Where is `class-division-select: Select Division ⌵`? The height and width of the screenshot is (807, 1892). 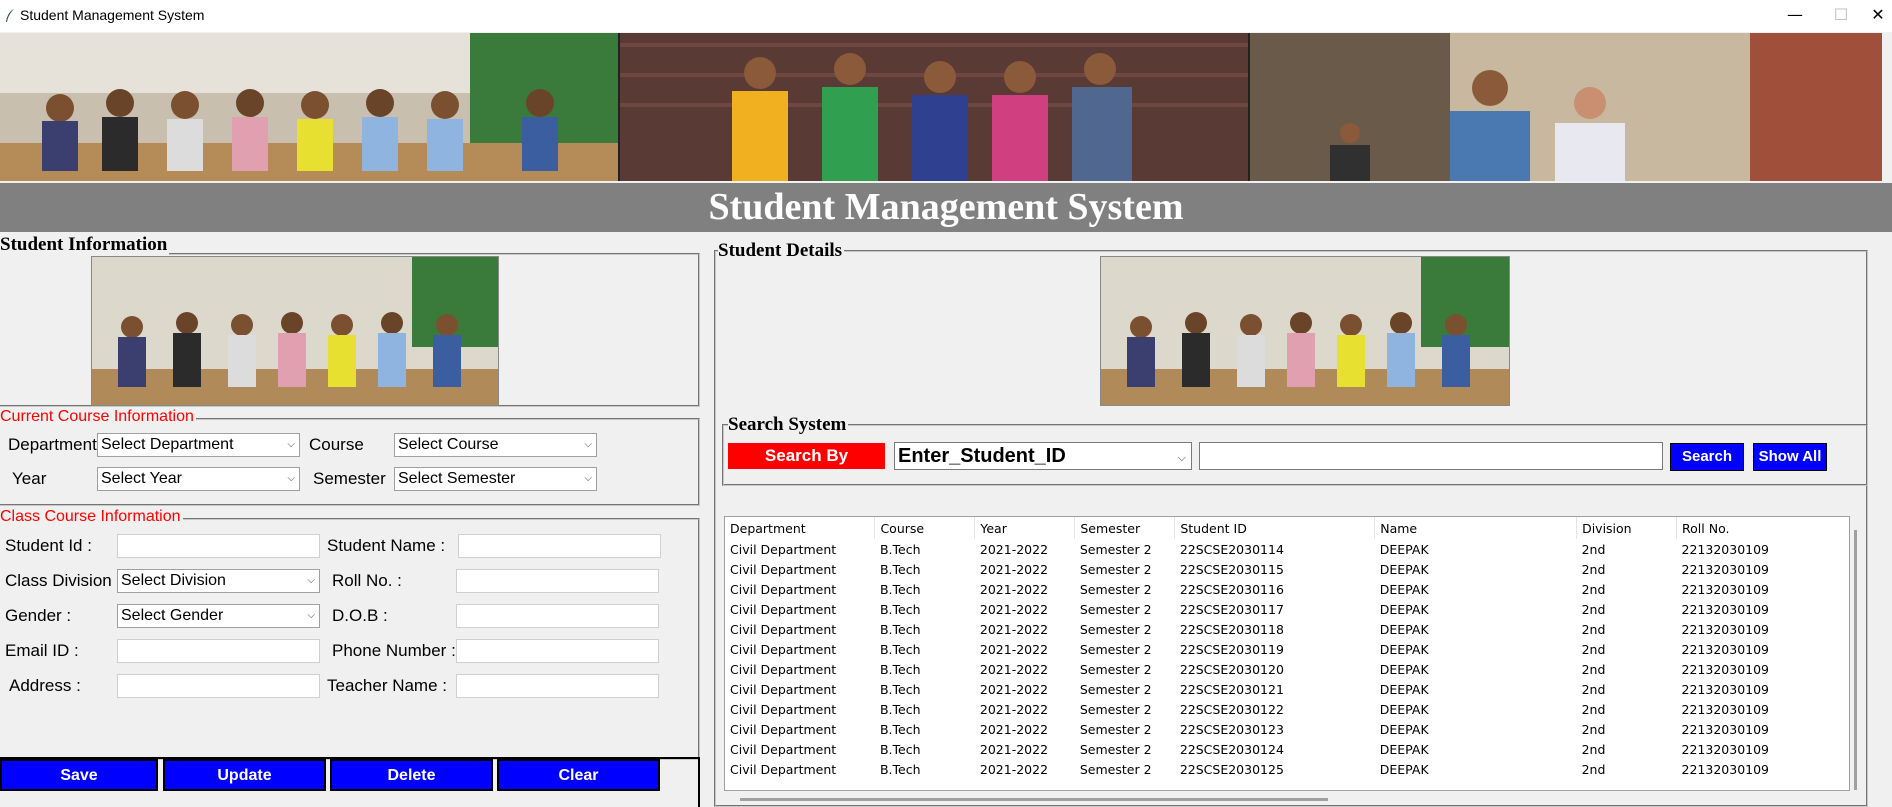
class-division-select: Select Division ⌵ is located at coordinates (218, 581).